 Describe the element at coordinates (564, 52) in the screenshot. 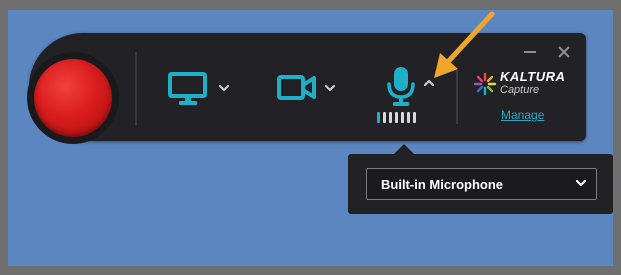

I see `close-icon` at that location.